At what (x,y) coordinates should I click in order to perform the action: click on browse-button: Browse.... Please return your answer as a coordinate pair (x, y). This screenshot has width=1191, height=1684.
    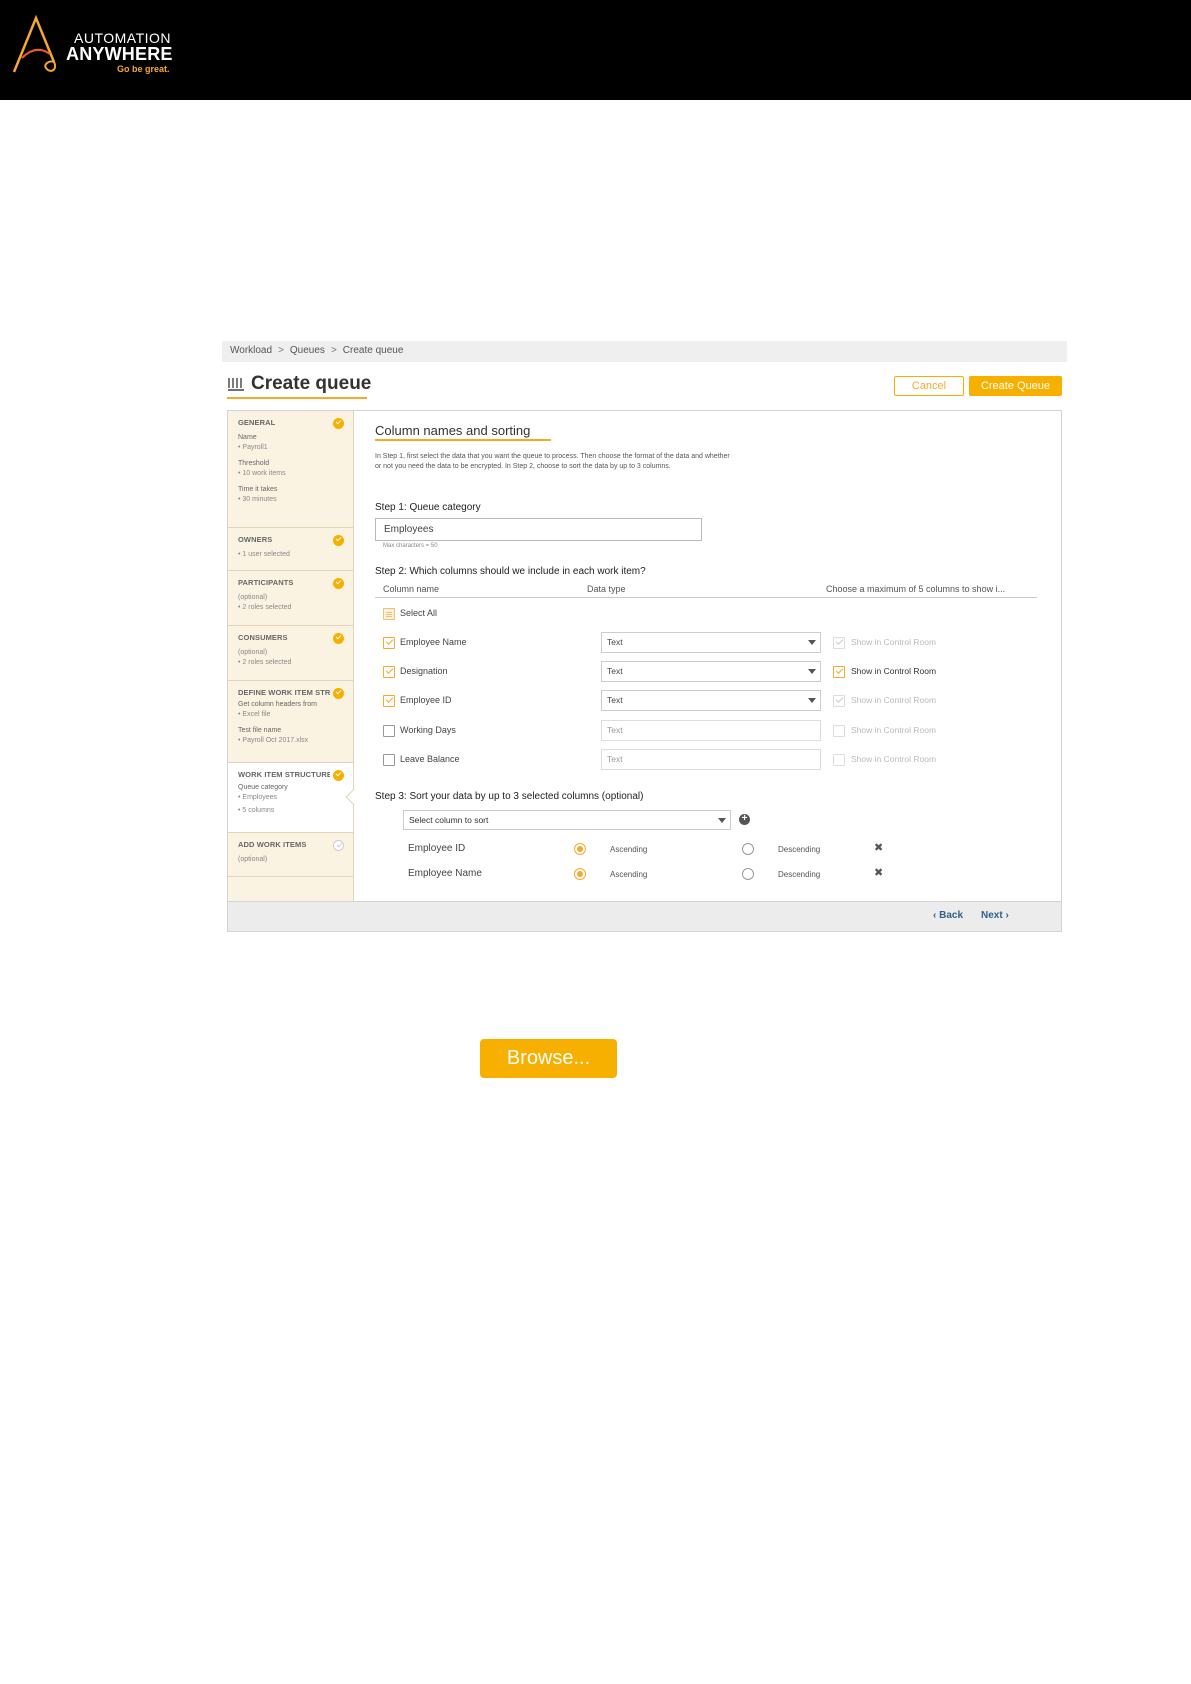
    Looking at the image, I should click on (548, 1058).